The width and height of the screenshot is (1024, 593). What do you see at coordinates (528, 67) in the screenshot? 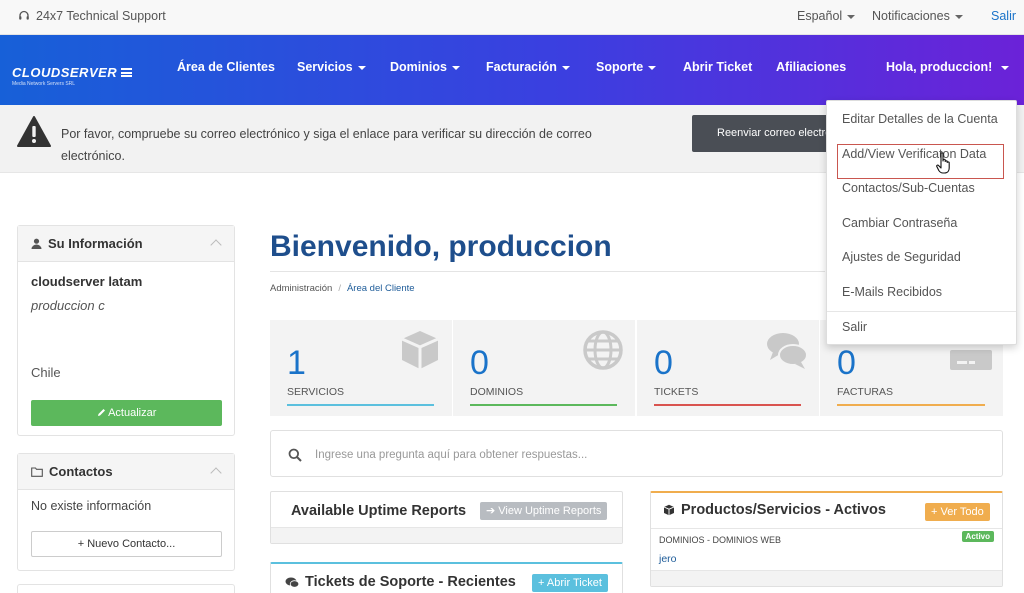
I see `nav-item-billing: Facturación` at bounding box center [528, 67].